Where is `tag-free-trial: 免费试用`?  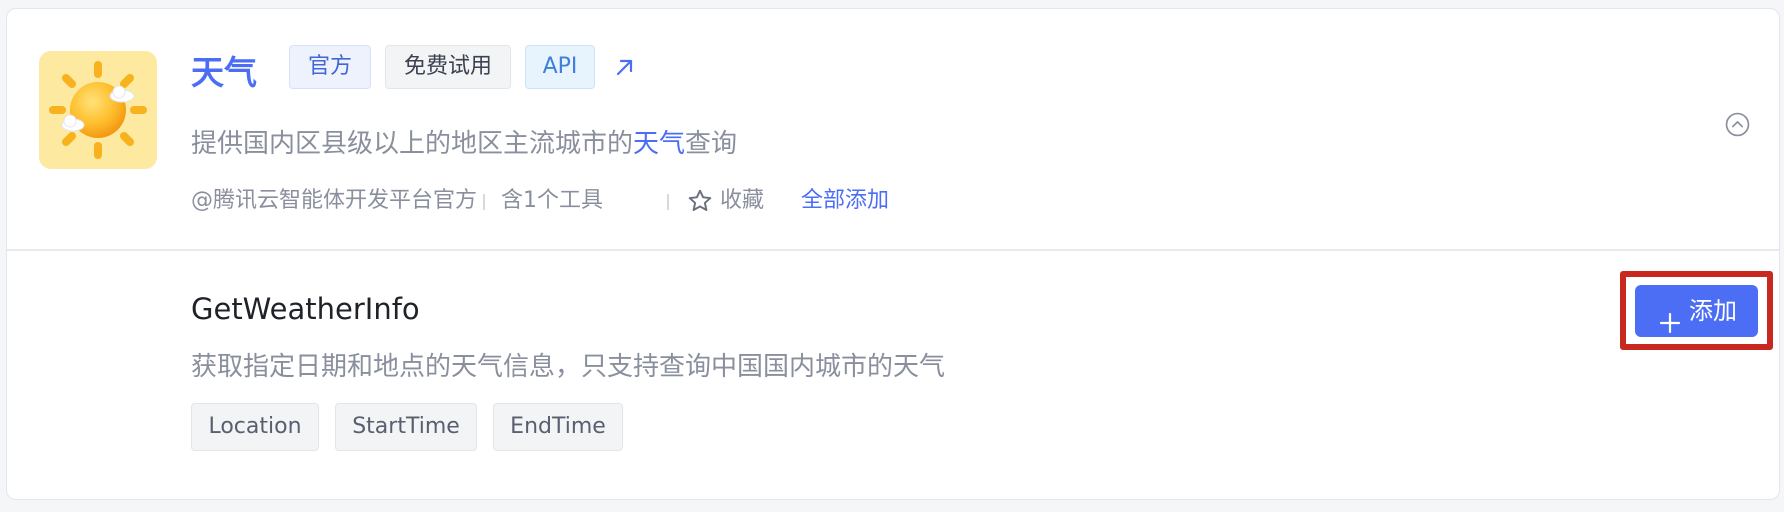
tag-free-trial: 免费试用 is located at coordinates (448, 67).